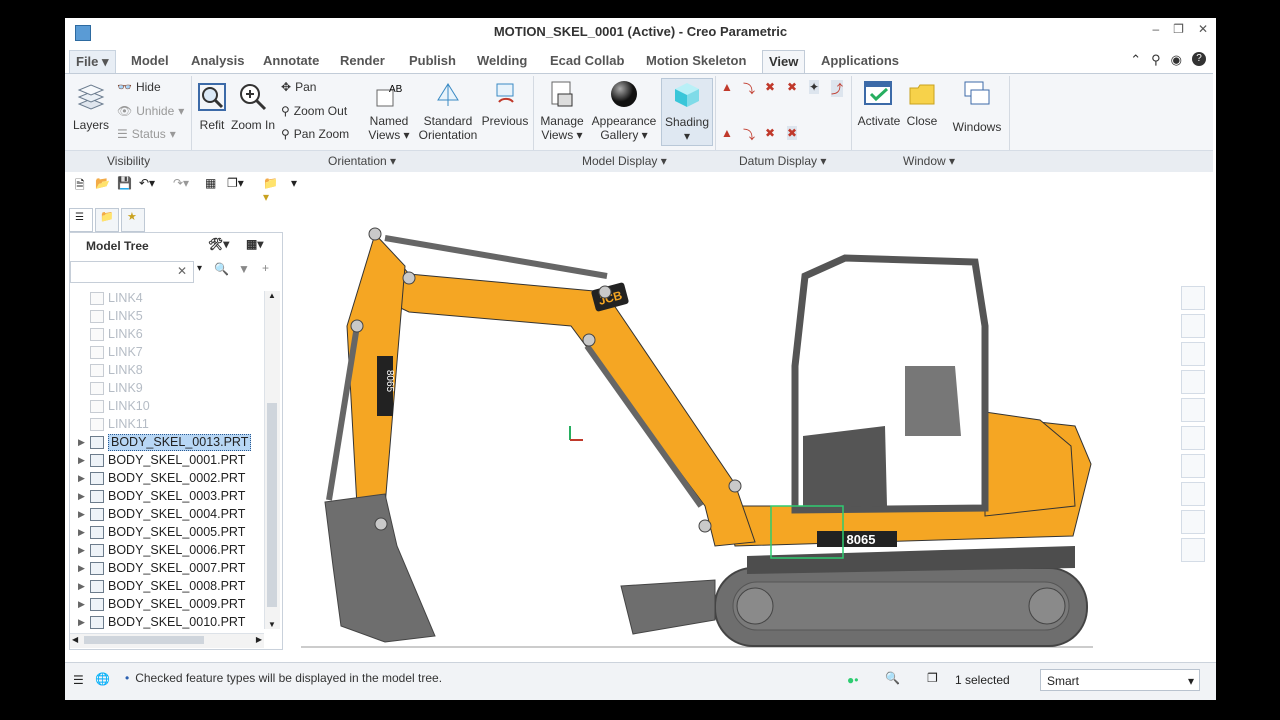 This screenshot has height=720, width=1280. I want to click on tree-item: LINK7, so click(167, 352).